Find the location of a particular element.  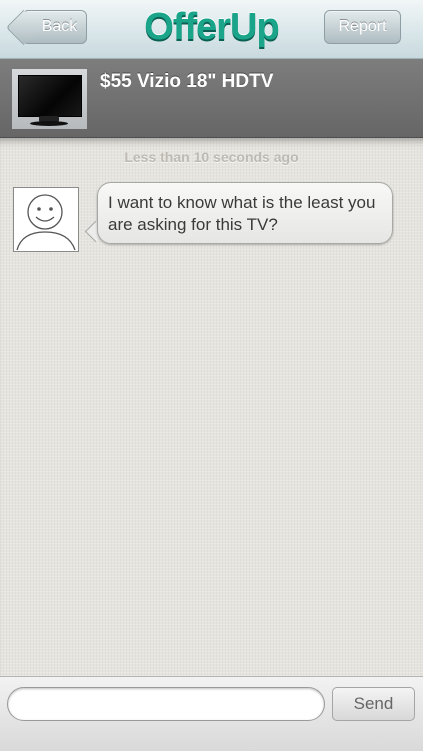

message-timestamp: Less than 10 seconds ago is located at coordinates (211, 157).